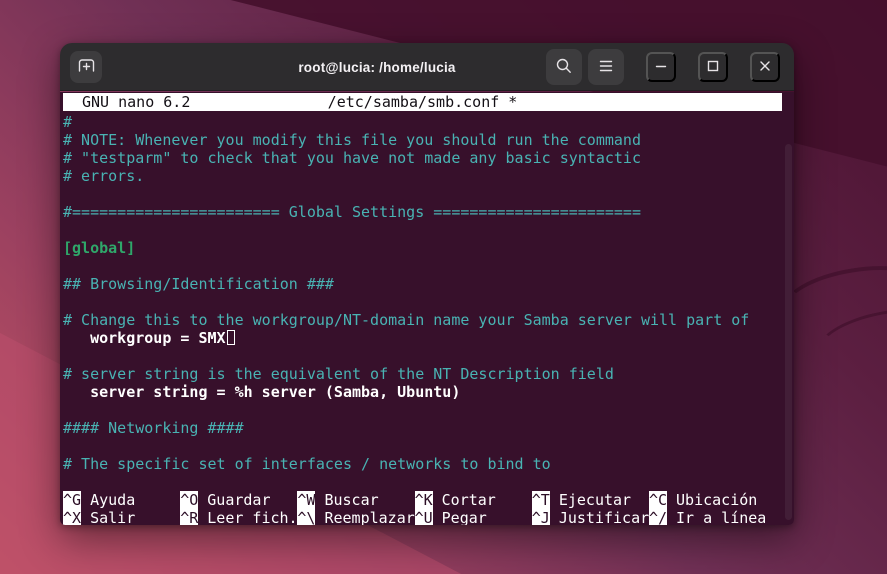  I want to click on editor-line: # errors., so click(104, 176).